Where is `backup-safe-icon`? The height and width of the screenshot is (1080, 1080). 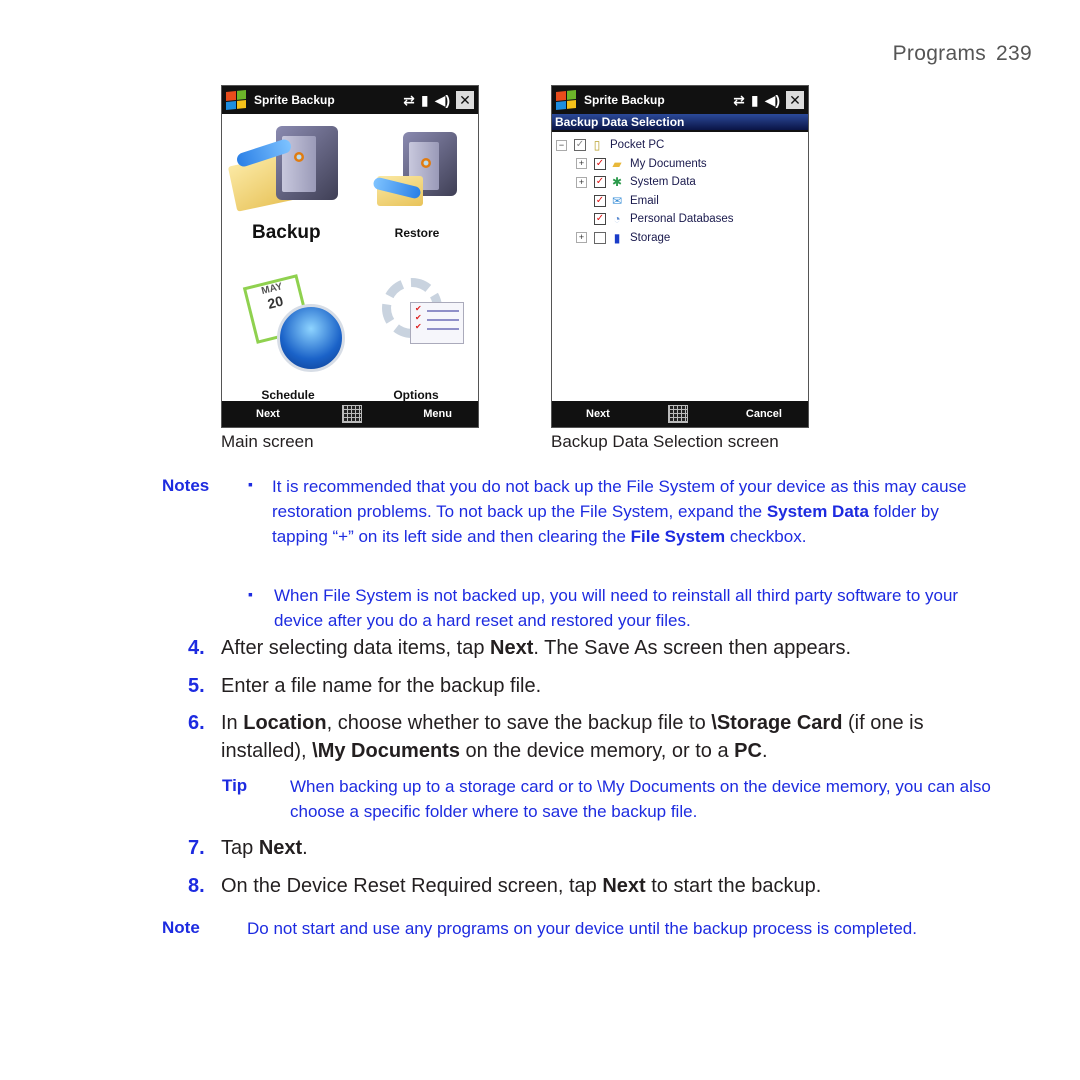 backup-safe-icon is located at coordinates (307, 163).